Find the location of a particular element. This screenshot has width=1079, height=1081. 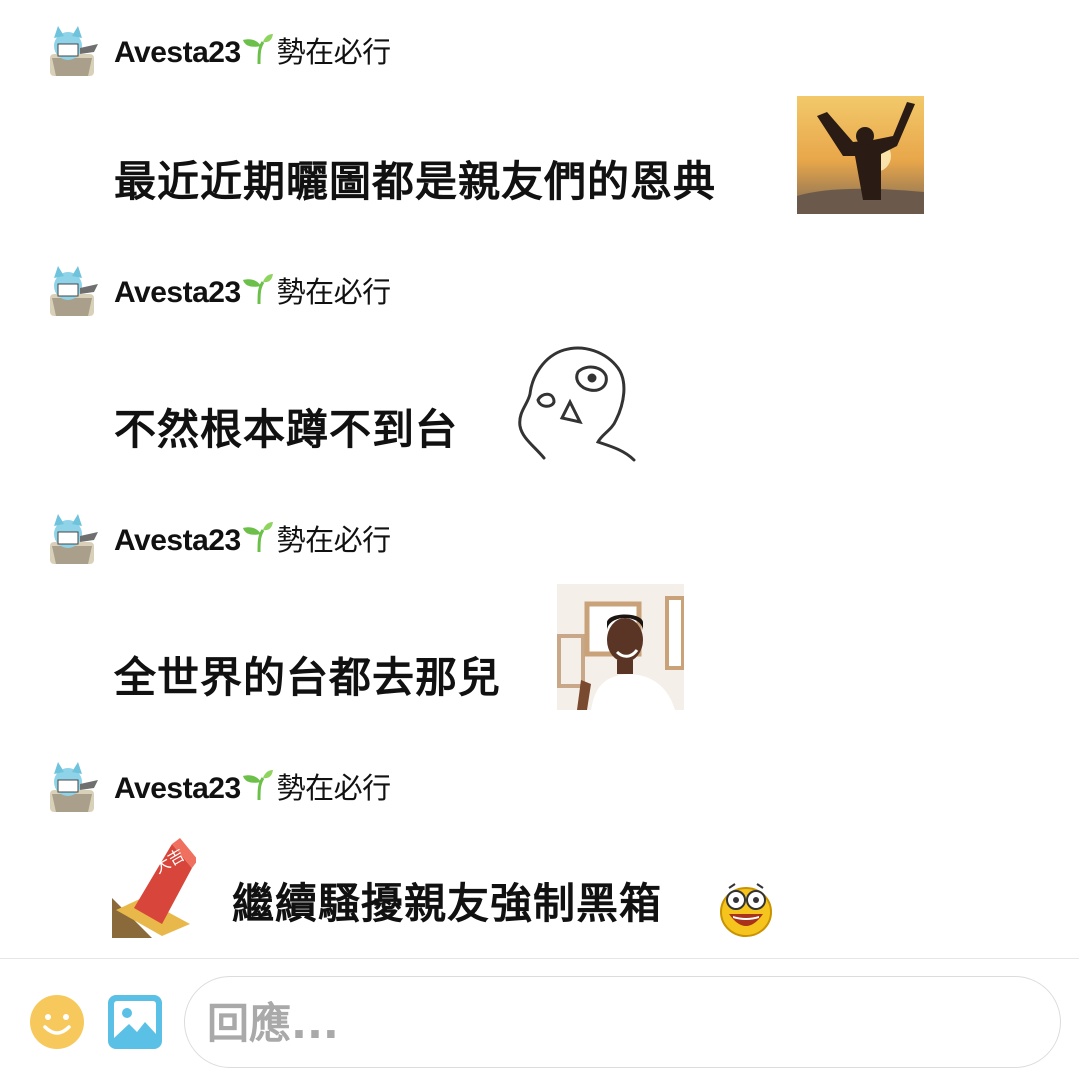

looking-around-man-sticker is located at coordinates (620, 647).